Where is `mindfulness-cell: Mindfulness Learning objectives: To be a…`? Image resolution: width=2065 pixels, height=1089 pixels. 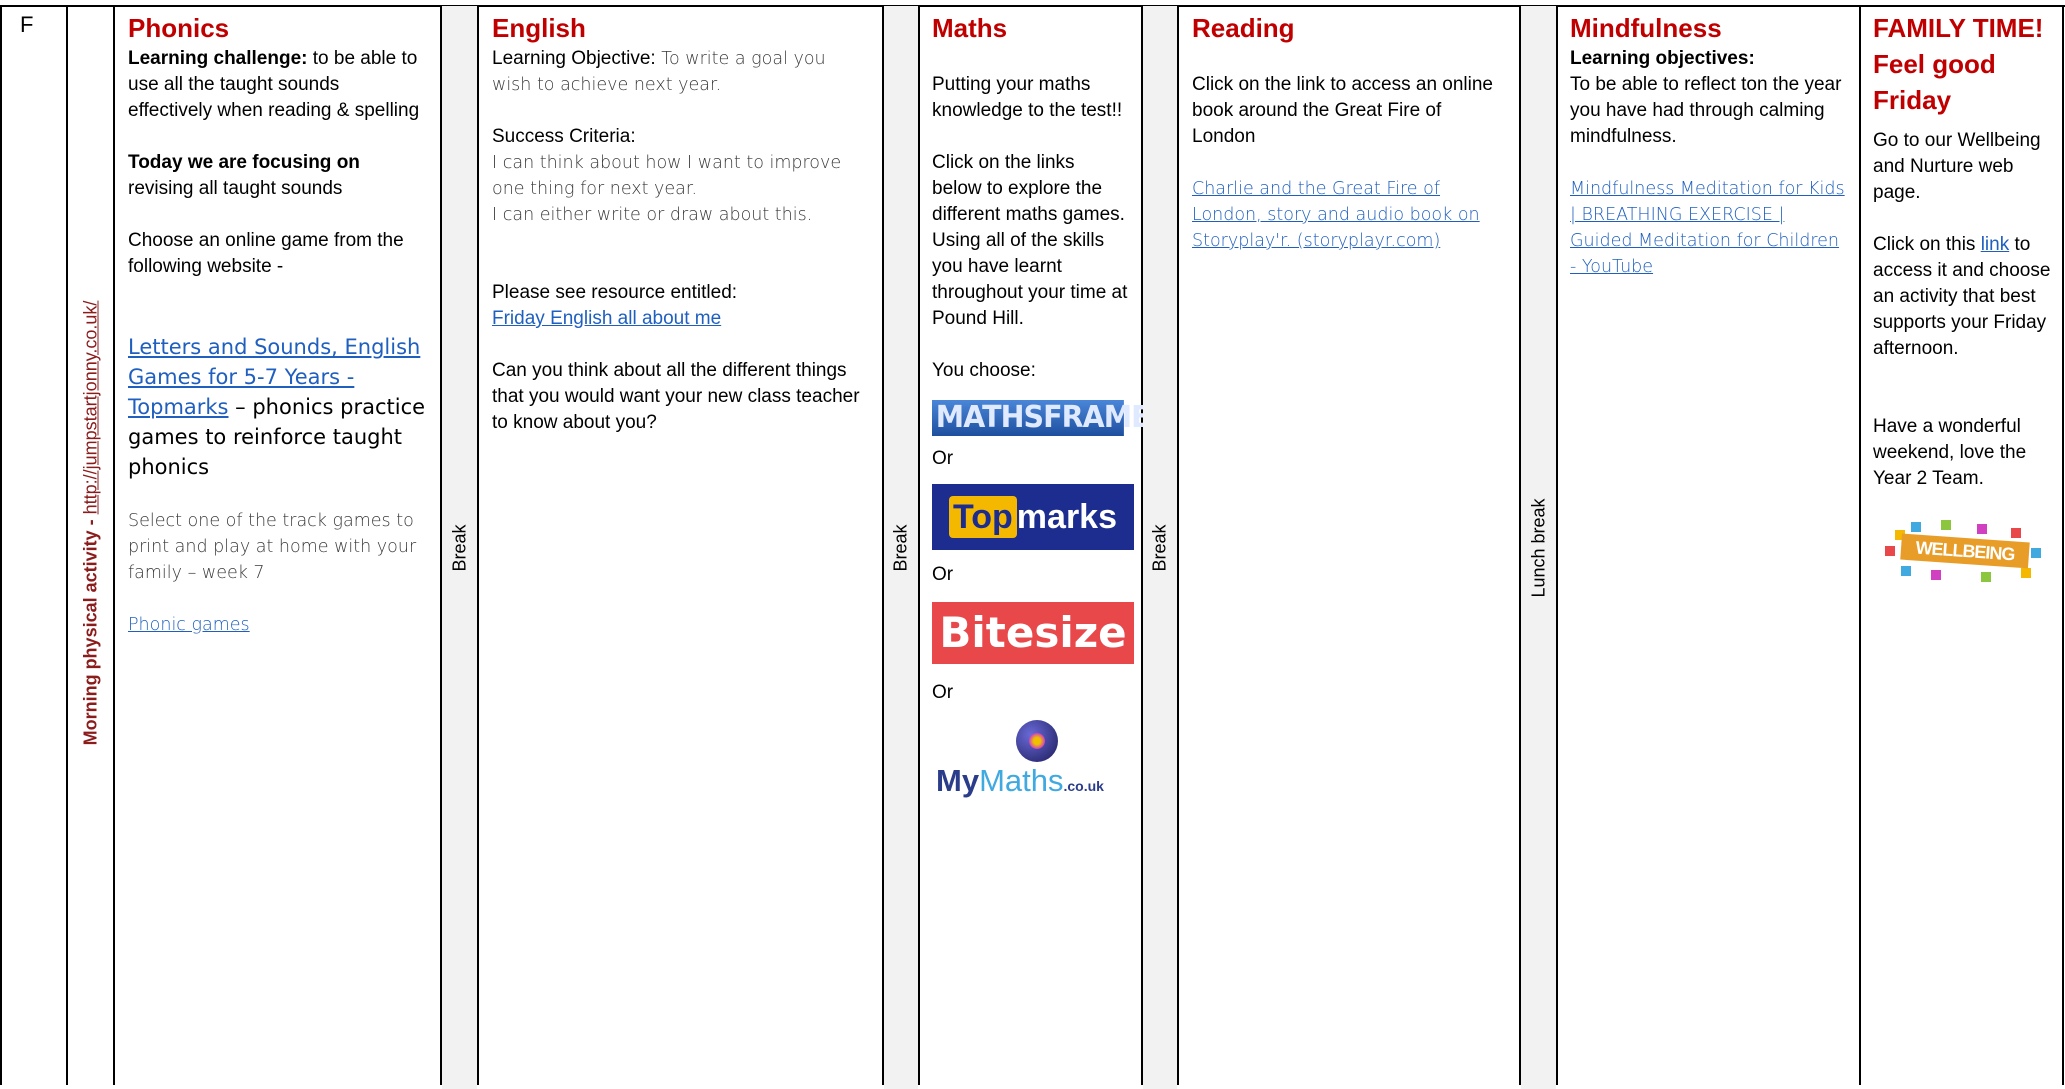
mindfulness-cell: Mindfulness Learning objectives: To be a… is located at coordinates (1708, 547).